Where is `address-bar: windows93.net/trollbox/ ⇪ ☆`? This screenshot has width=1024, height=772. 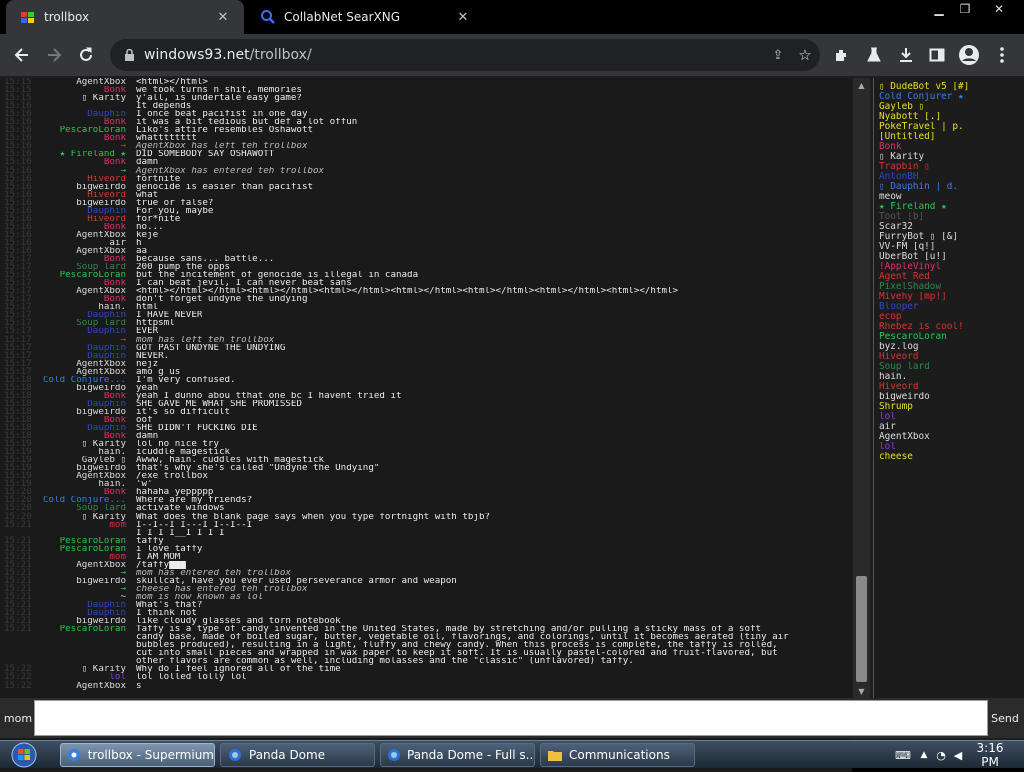 address-bar: windows93.net/trollbox/ ⇪ ☆ is located at coordinates (465, 55).